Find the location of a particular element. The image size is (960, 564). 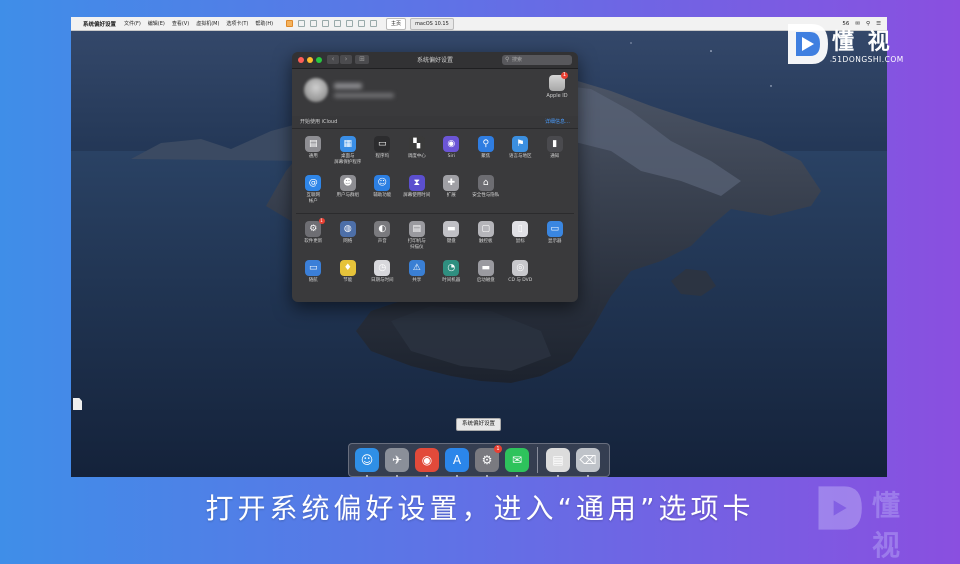

dock-app-store-icon: A is located at coordinates (457, 462).